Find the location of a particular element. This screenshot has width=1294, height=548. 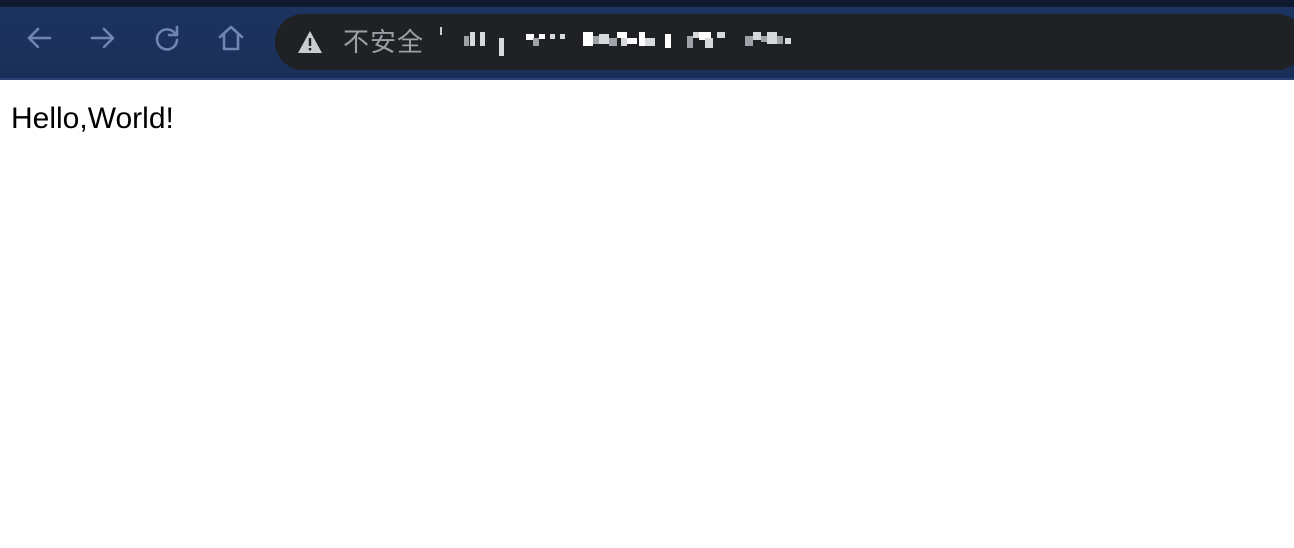

url-text-redacted is located at coordinates (645, 42).